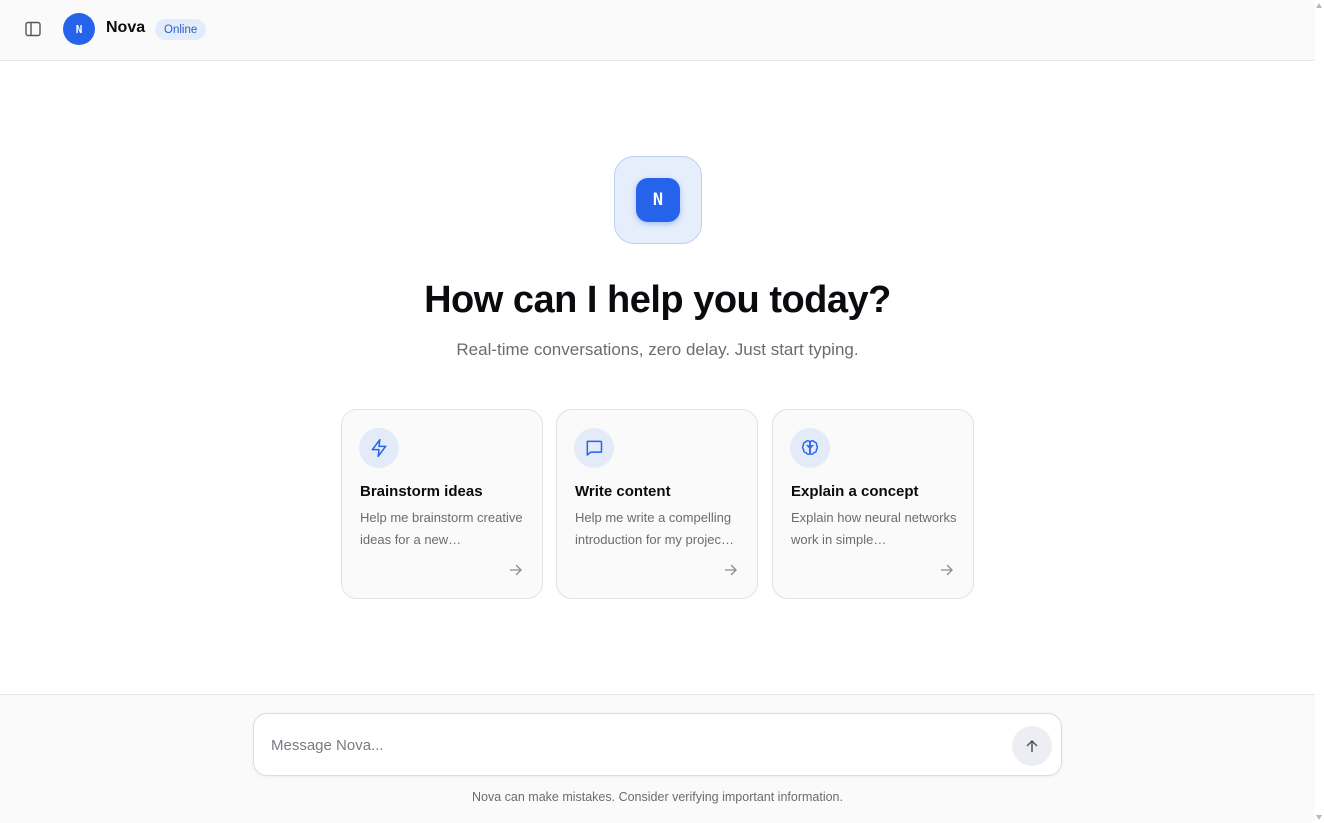 The height and width of the screenshot is (823, 1324). What do you see at coordinates (855, 491) in the screenshot?
I see `card-title: Explain a concept` at bounding box center [855, 491].